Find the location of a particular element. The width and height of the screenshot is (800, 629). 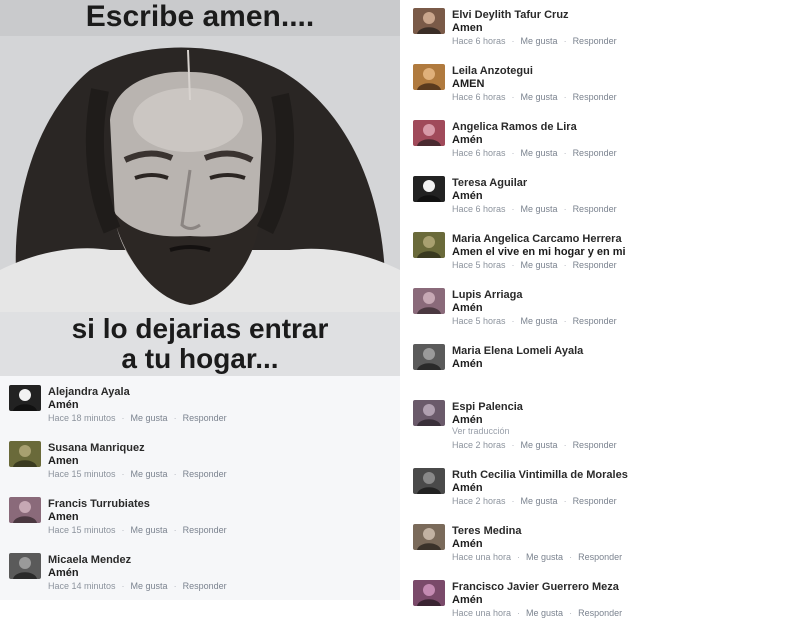

comment-author-link: Alejandra Ayala is located at coordinates (89, 392).